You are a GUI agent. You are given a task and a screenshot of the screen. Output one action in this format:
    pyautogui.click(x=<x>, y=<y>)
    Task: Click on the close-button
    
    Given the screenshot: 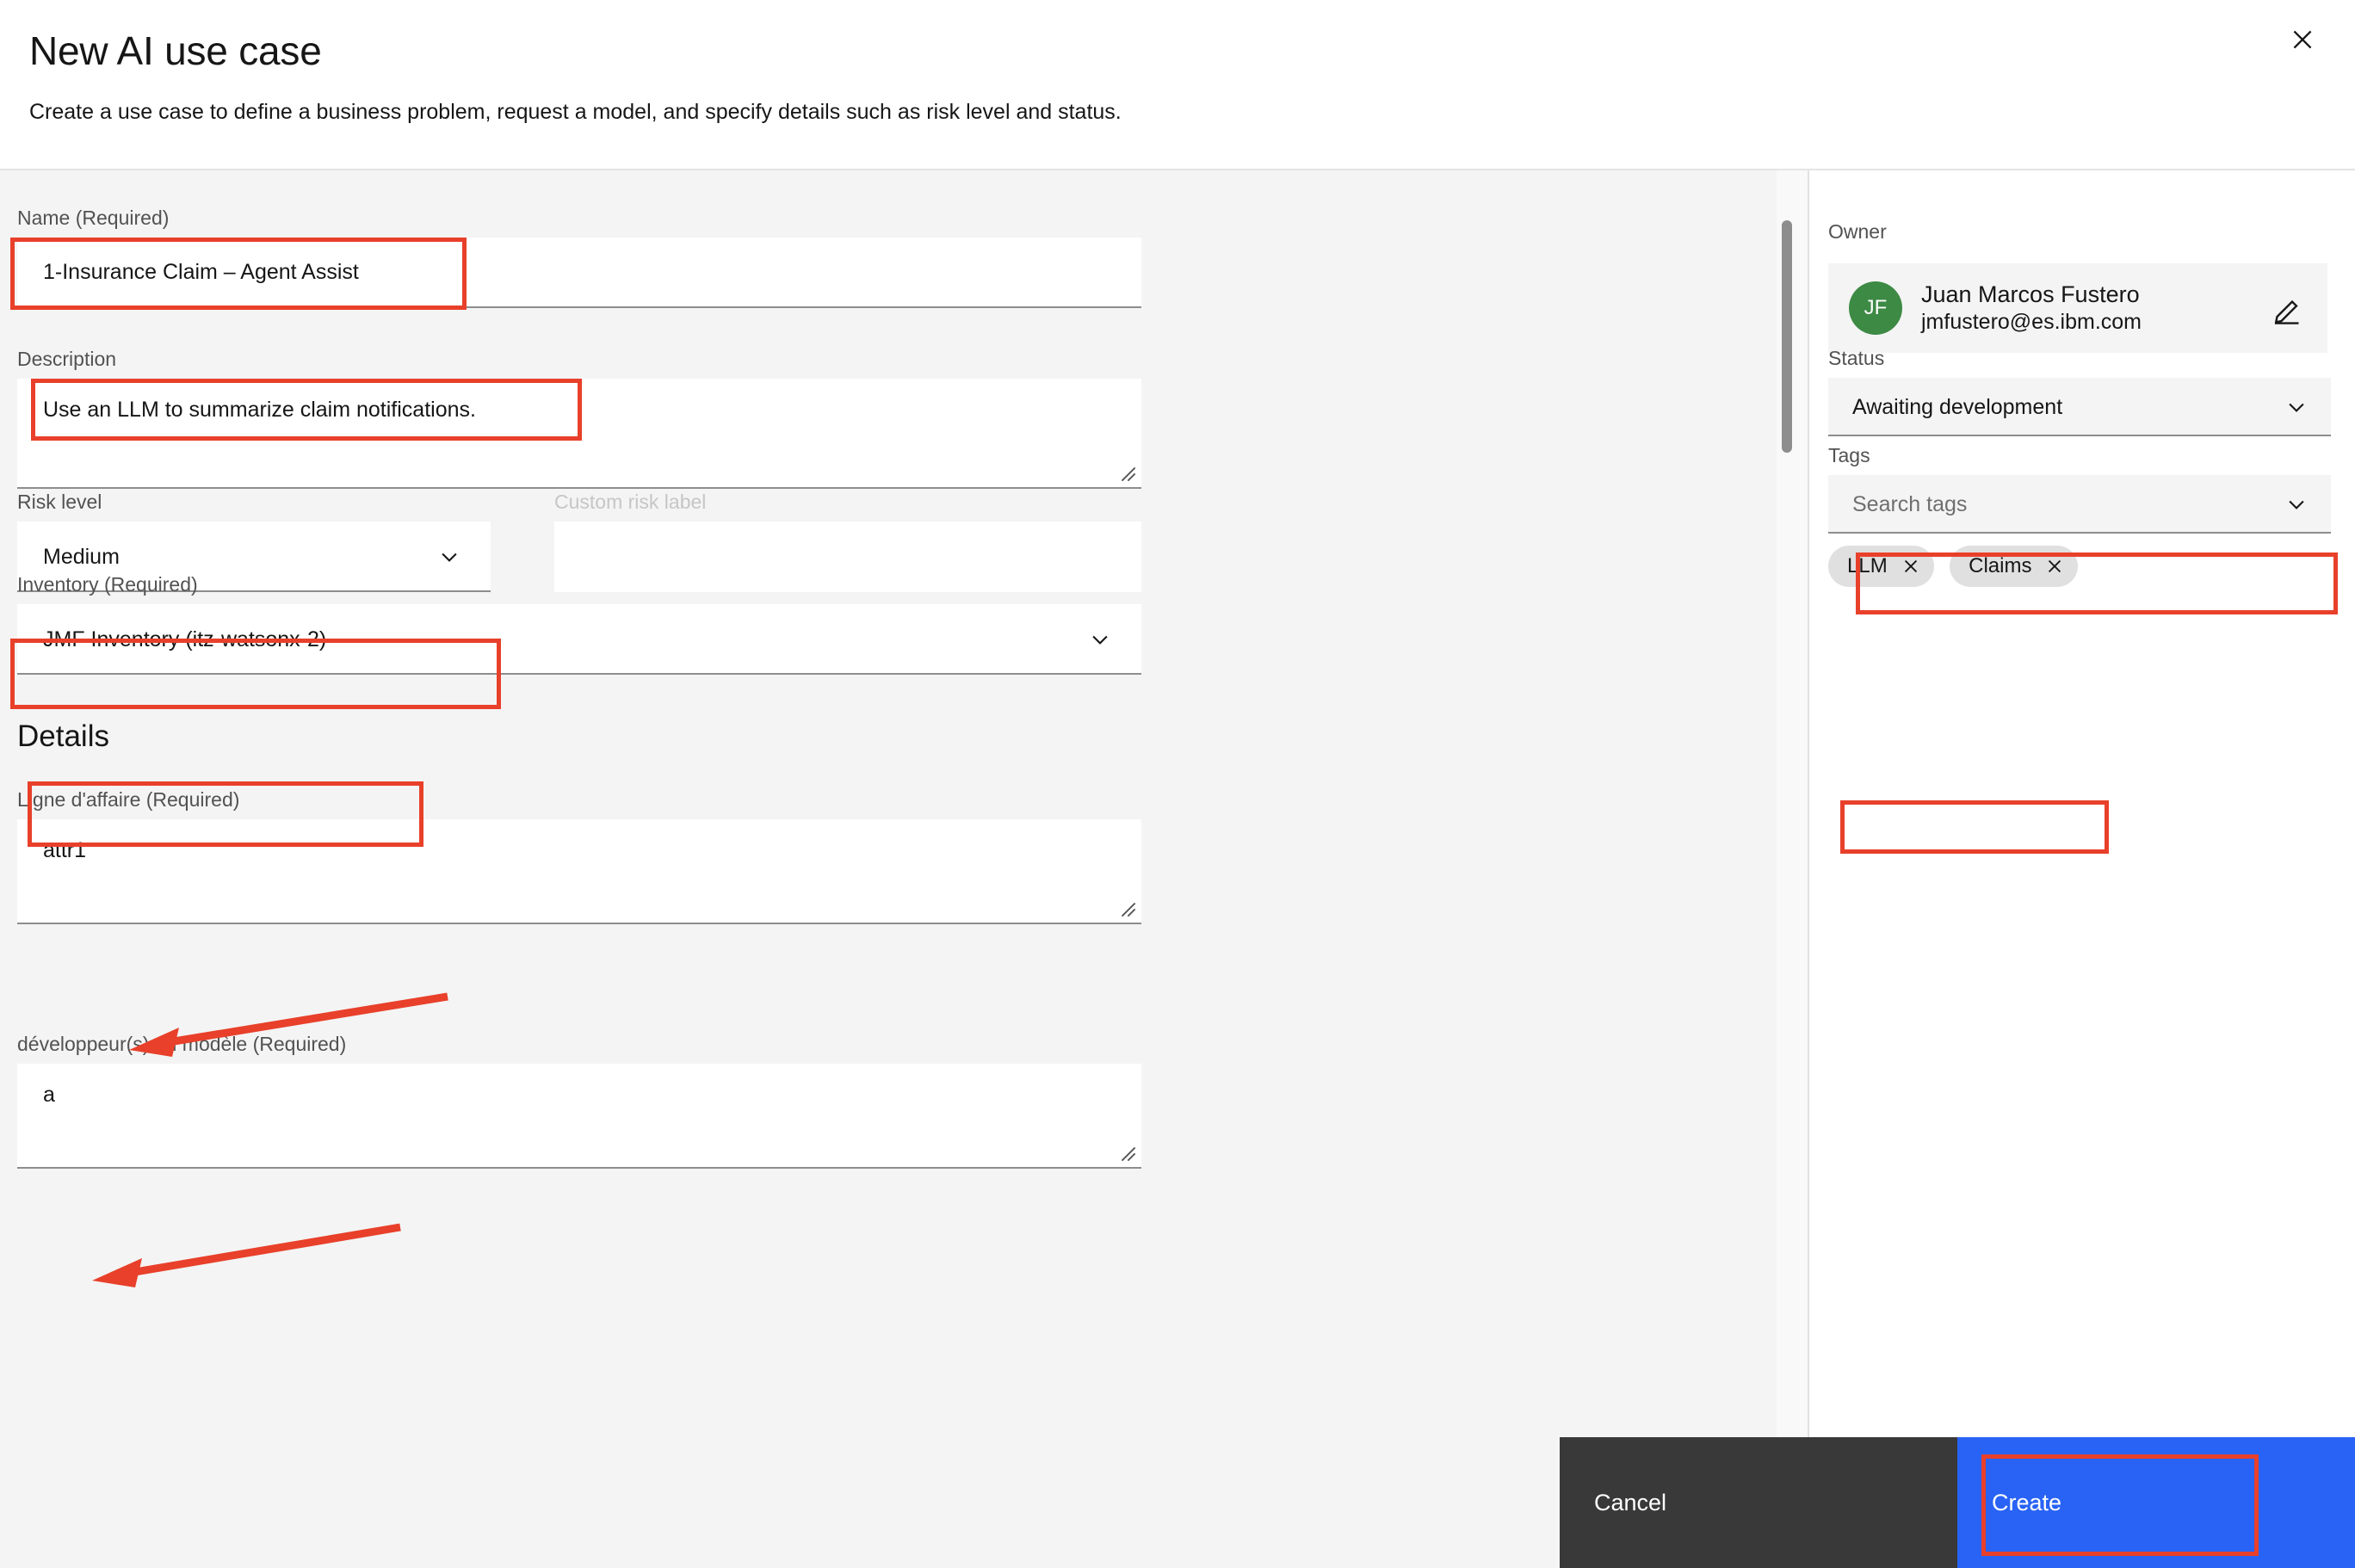 What is the action you would take?
    pyautogui.click(x=2302, y=40)
    